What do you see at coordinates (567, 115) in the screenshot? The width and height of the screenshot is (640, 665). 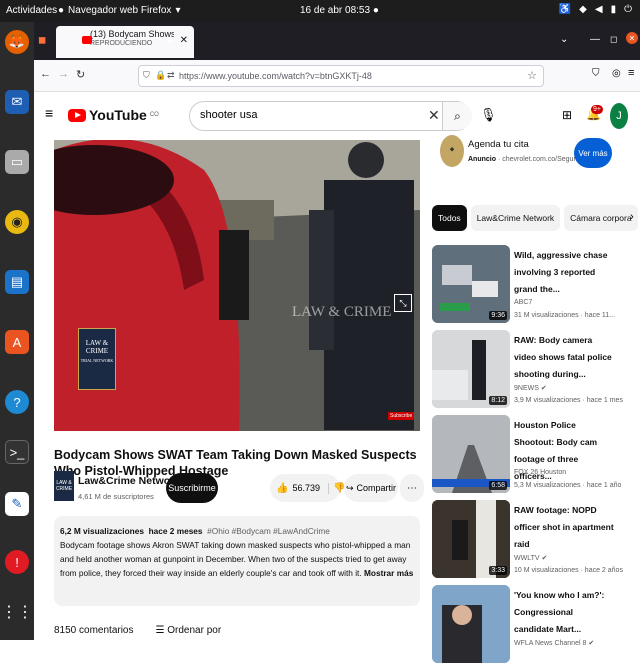 I see `create-icon: ⊞` at bounding box center [567, 115].